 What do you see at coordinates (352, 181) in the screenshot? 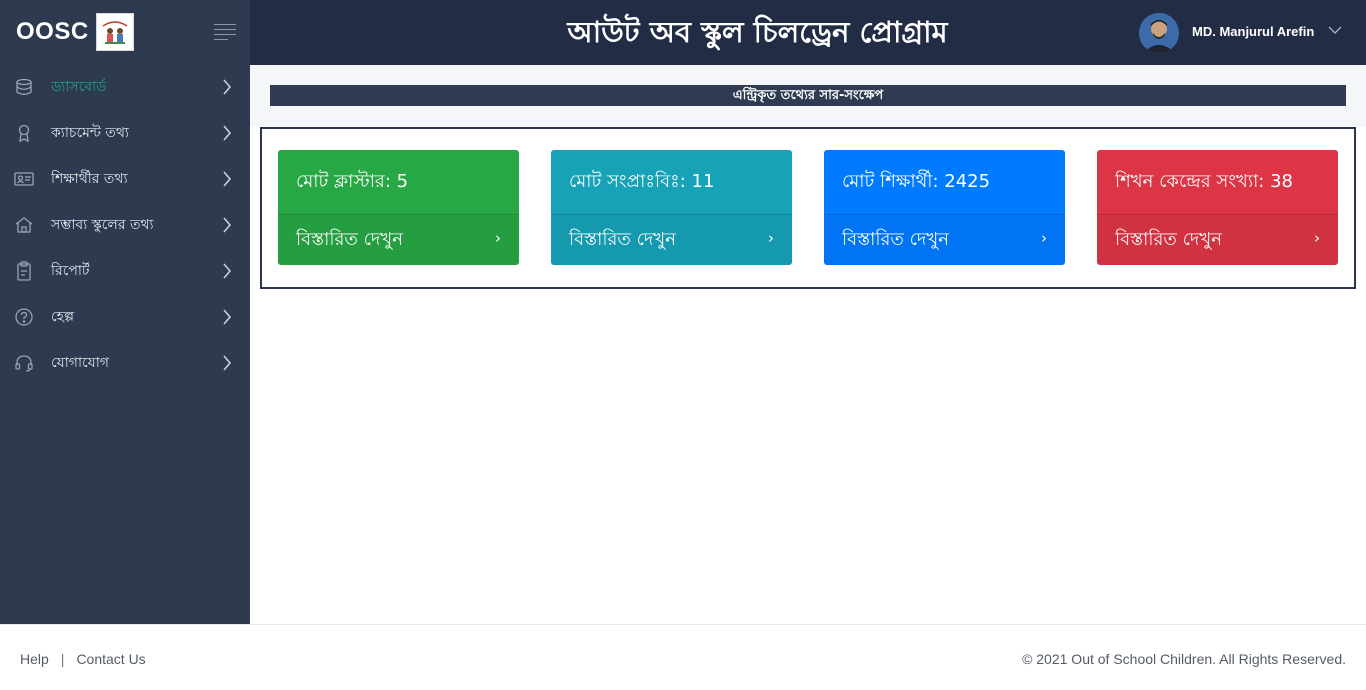
I see `card-label: মোট ক্লাস্টার: 5` at bounding box center [352, 181].